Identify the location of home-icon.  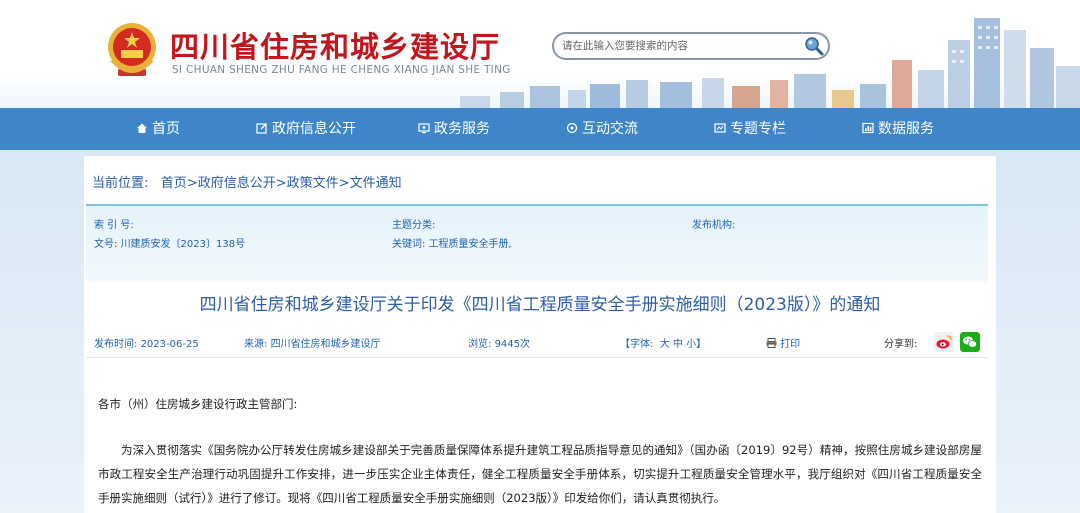
(142, 128).